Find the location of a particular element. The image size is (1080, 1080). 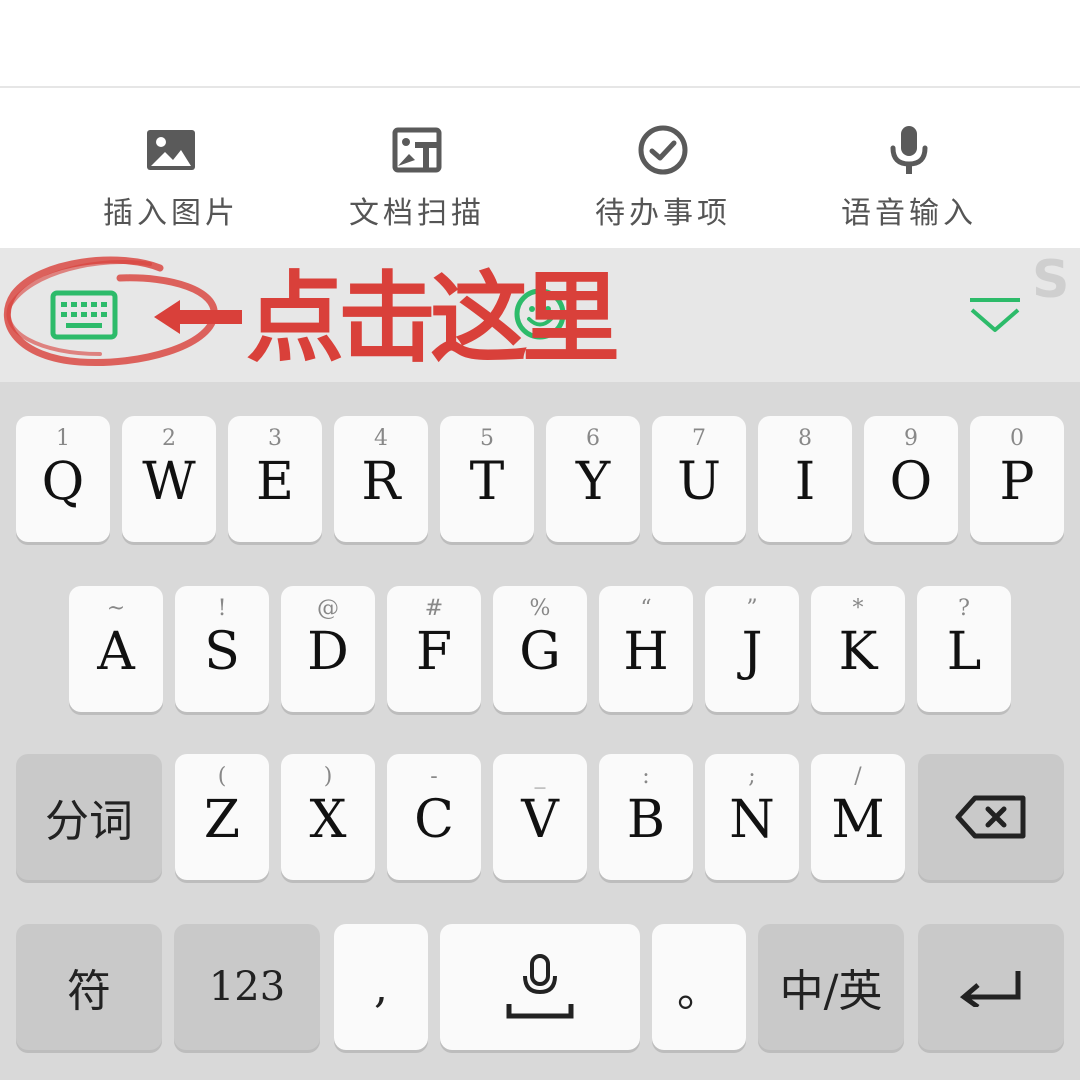

key-secondary-label: 3 is located at coordinates (275, 438).